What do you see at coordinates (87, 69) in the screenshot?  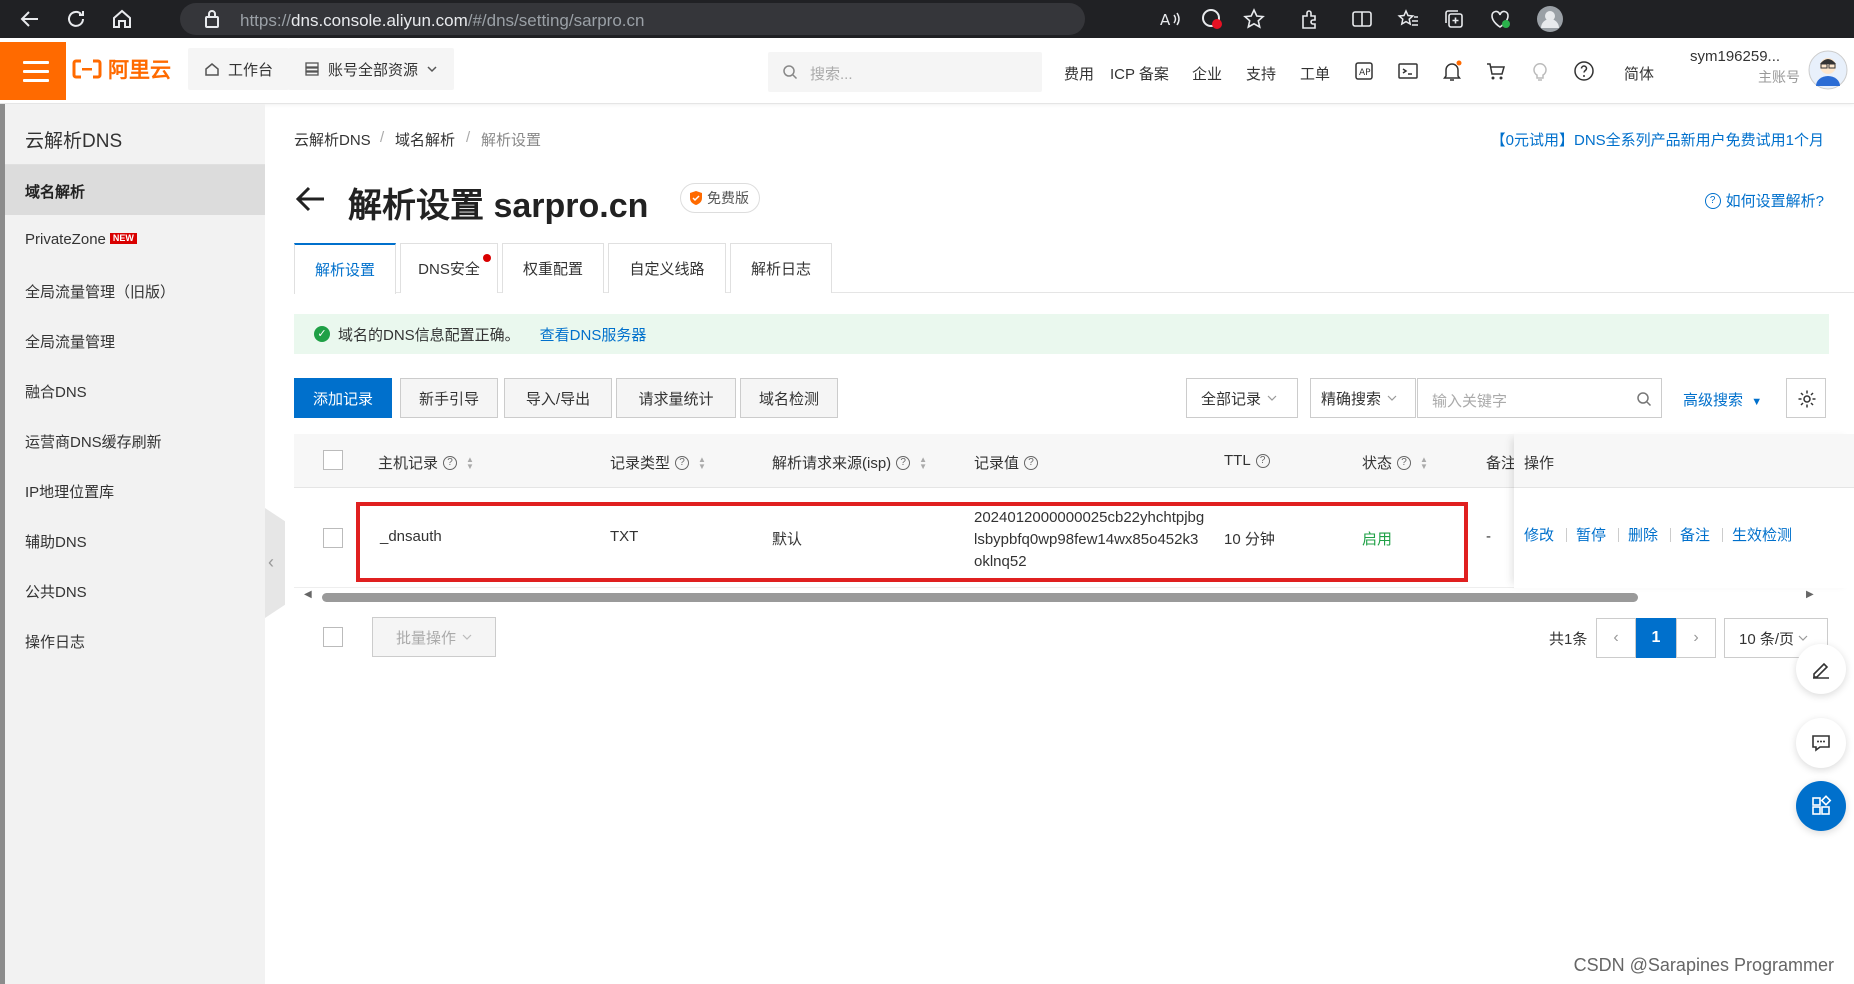 I see `aliyun-logo-icon` at bounding box center [87, 69].